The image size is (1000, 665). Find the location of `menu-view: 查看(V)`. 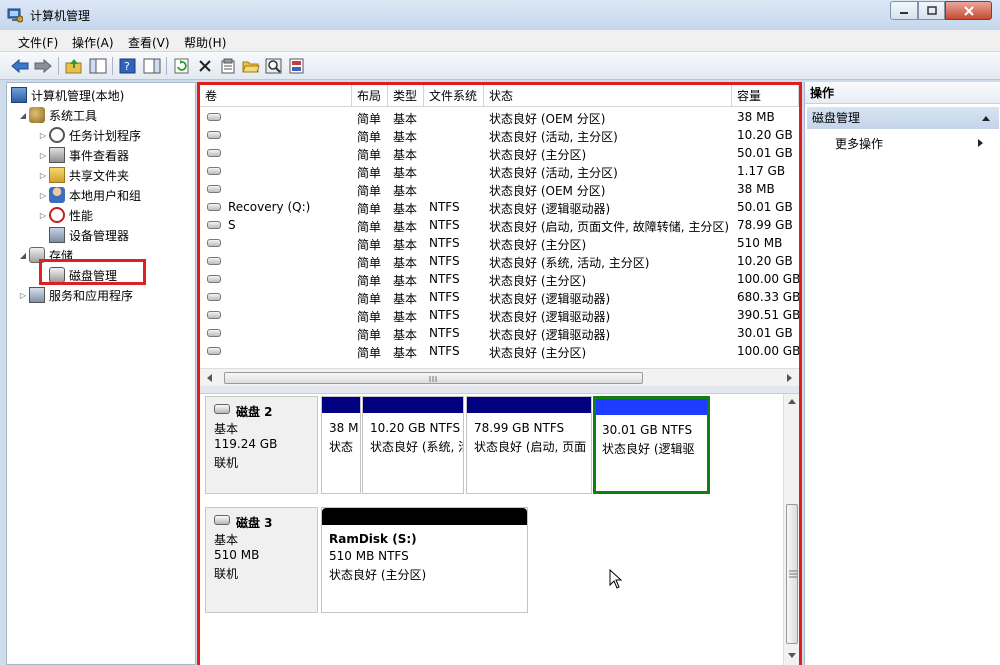

menu-view: 查看(V) is located at coordinates (149, 42).